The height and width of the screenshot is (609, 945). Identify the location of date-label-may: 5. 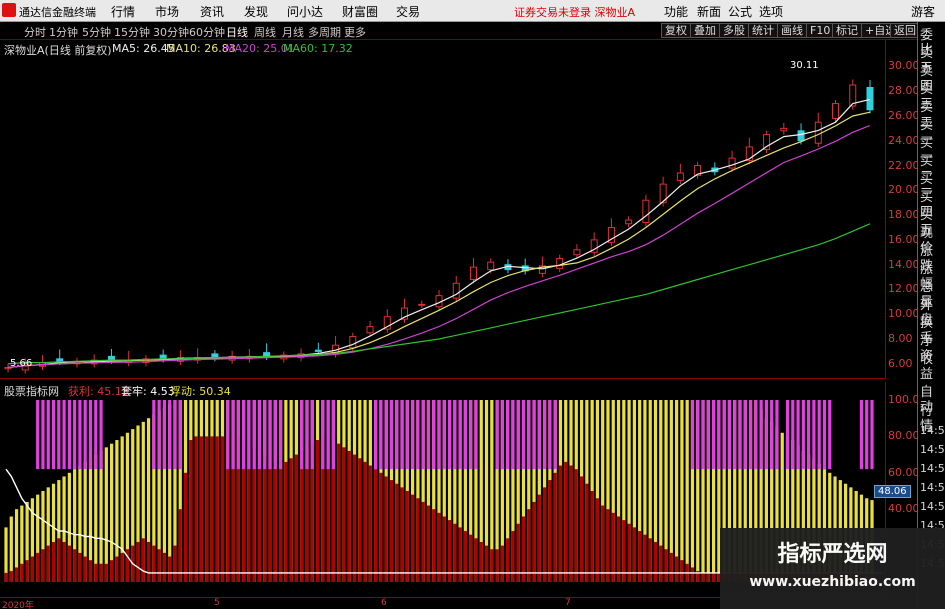
(217, 603).